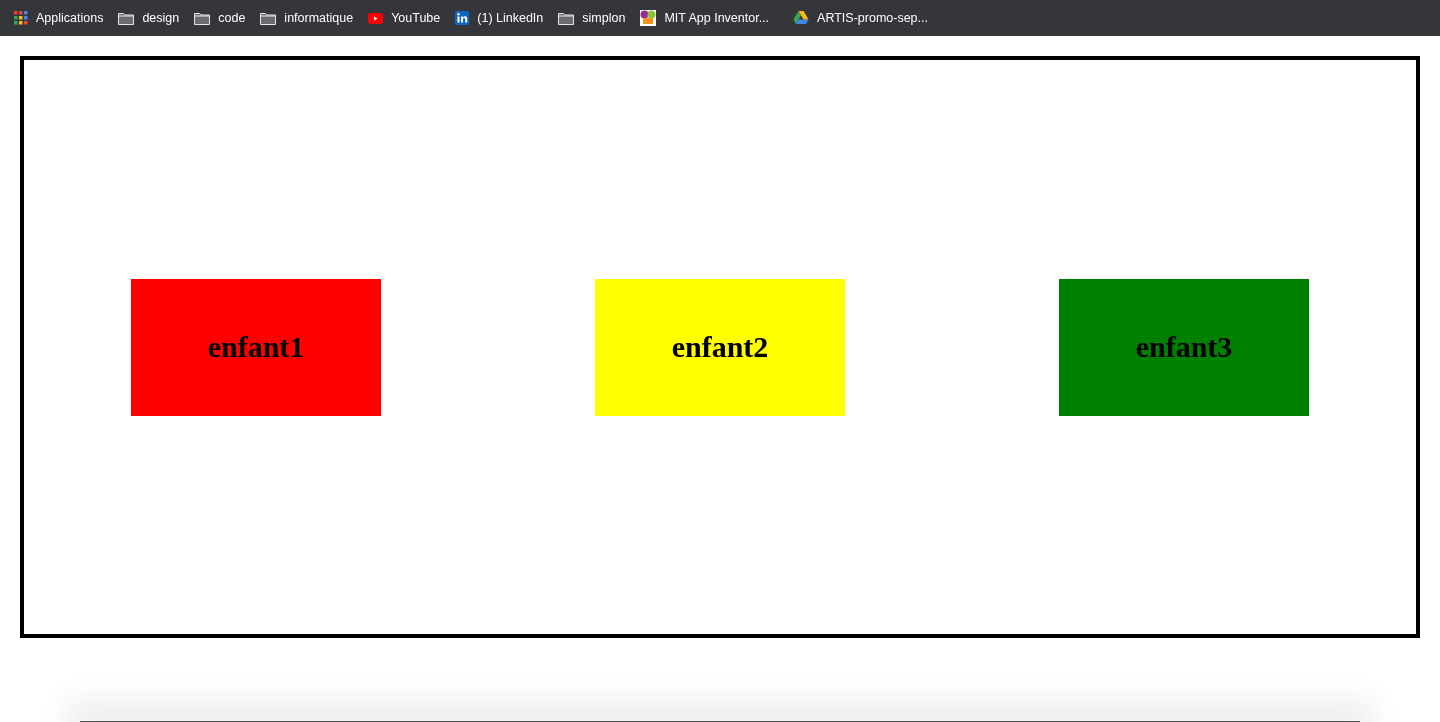 This screenshot has width=1440, height=722. I want to click on bookmark-link: design, so click(156, 18).